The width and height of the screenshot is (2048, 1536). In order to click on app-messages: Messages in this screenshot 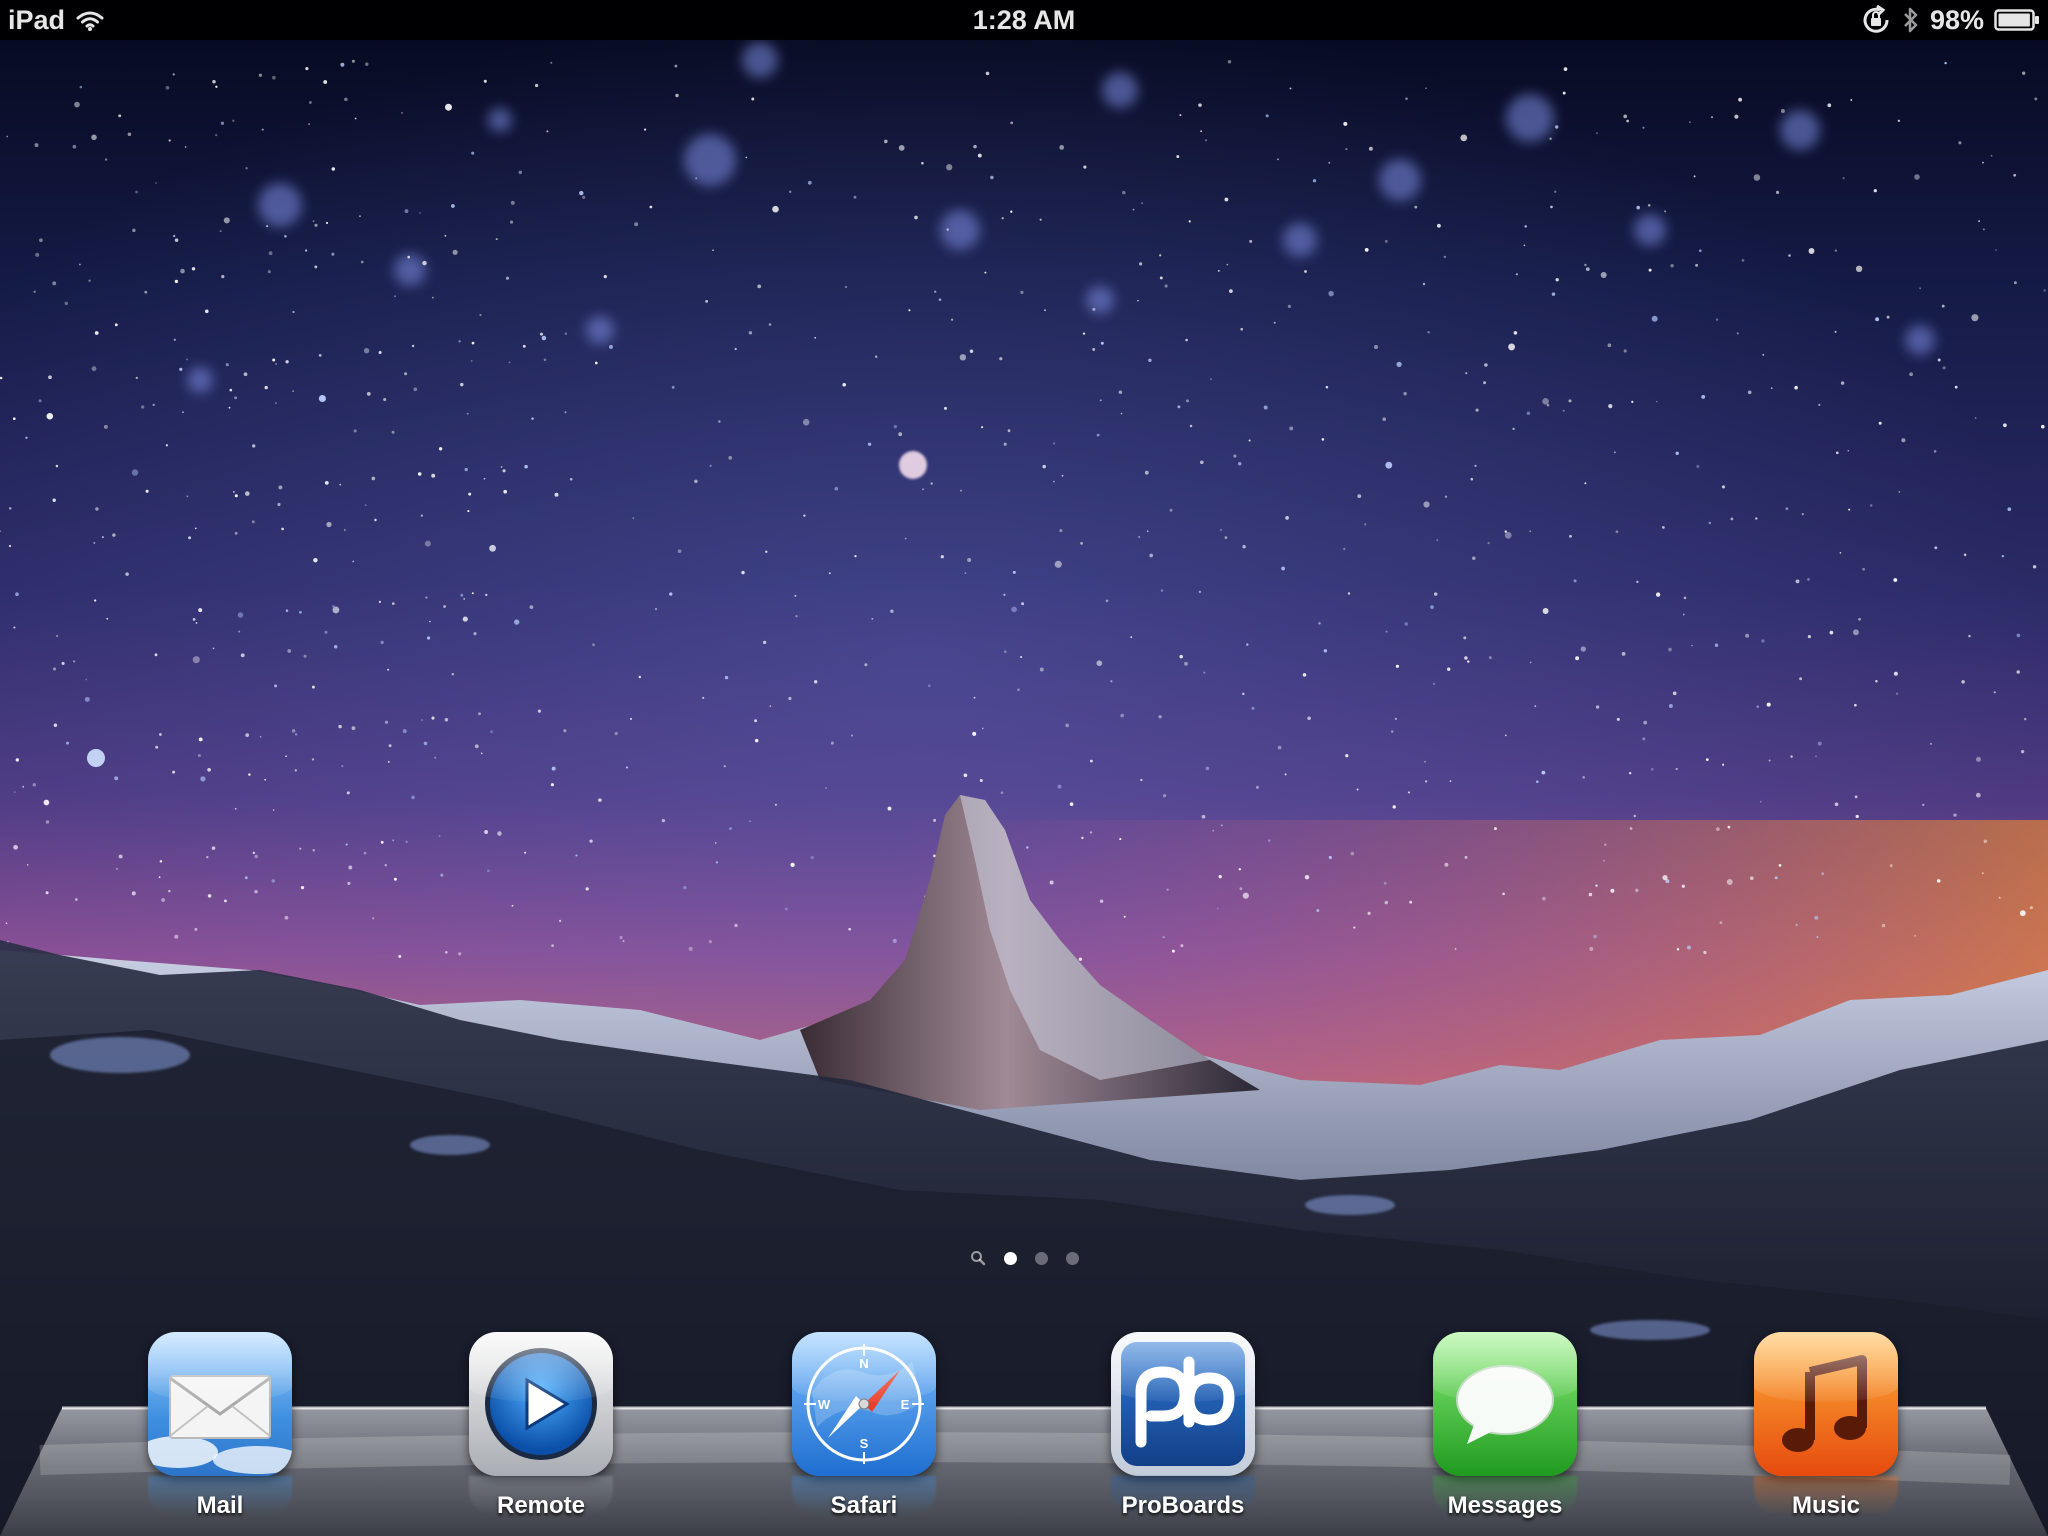, I will do `click(1505, 1424)`.